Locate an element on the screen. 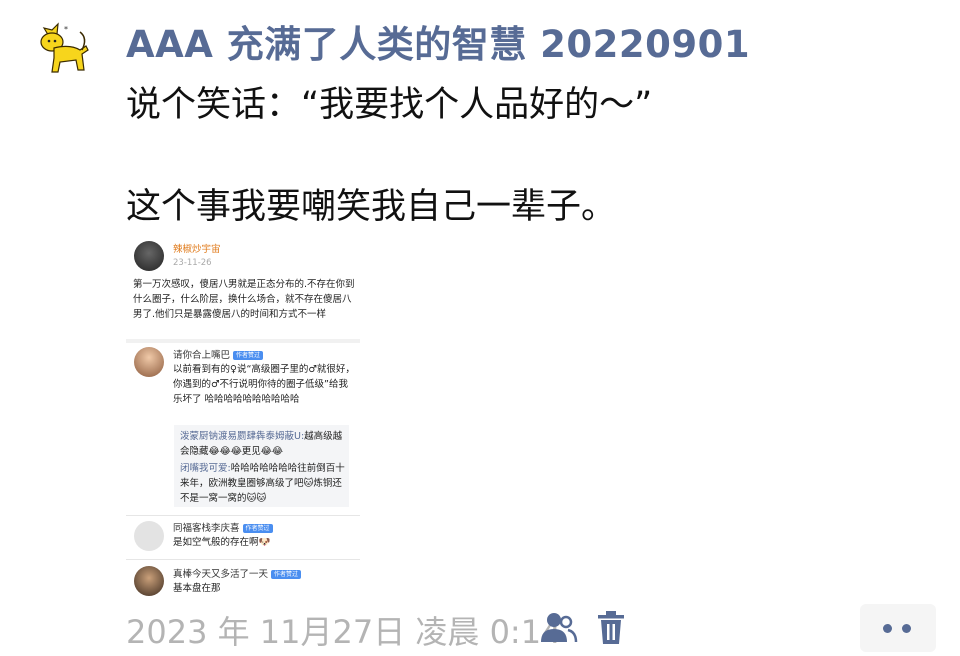 This screenshot has width=960, height=656. delete-button is located at coordinates (611, 628).